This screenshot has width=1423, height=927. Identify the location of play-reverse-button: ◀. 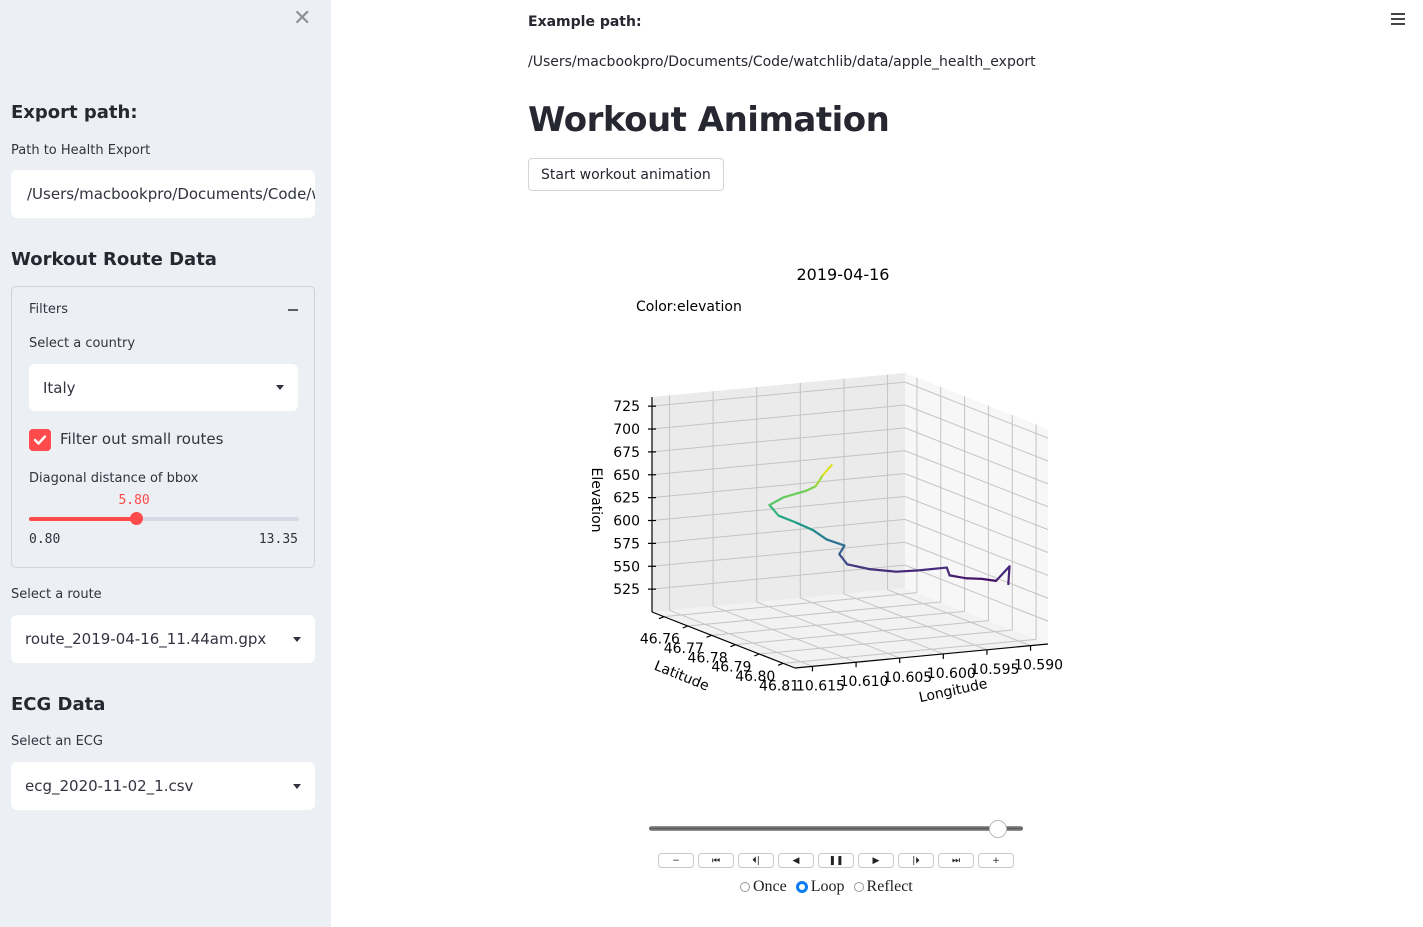
(796, 860).